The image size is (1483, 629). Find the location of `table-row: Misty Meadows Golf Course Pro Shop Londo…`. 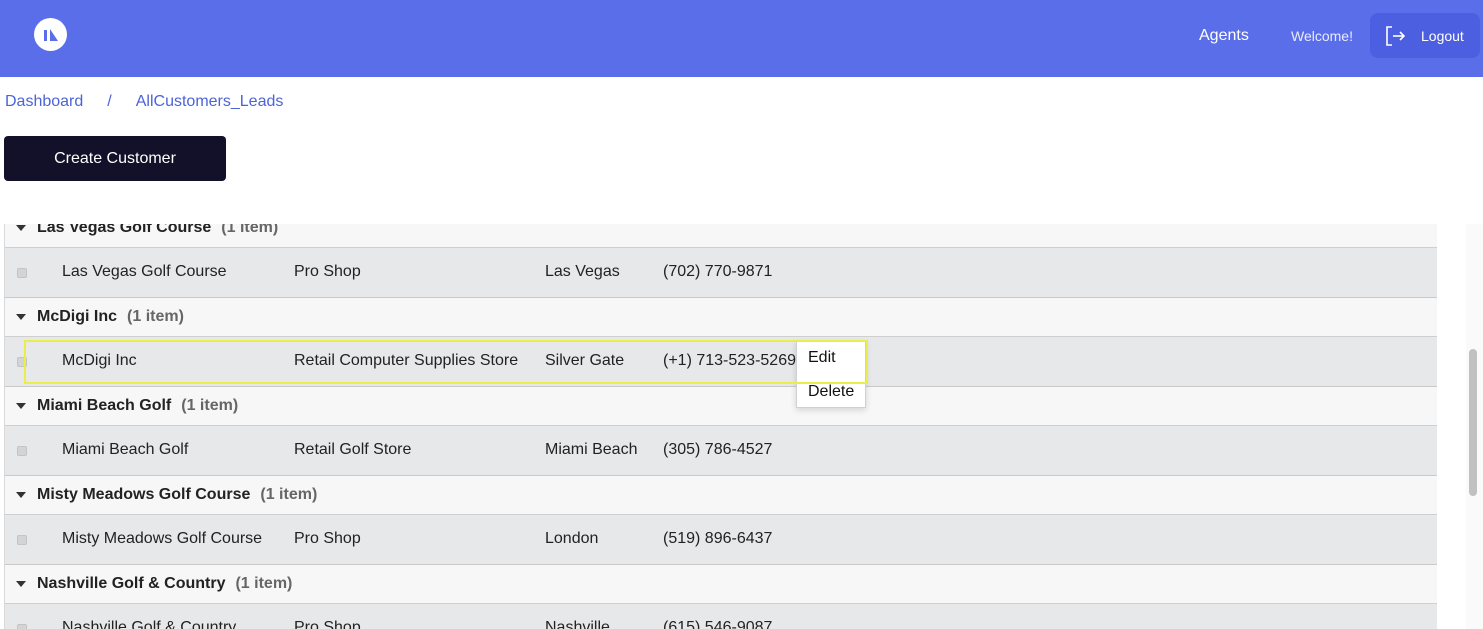

table-row: Misty Meadows Golf Course Pro Shop Londo… is located at coordinates (721, 540).